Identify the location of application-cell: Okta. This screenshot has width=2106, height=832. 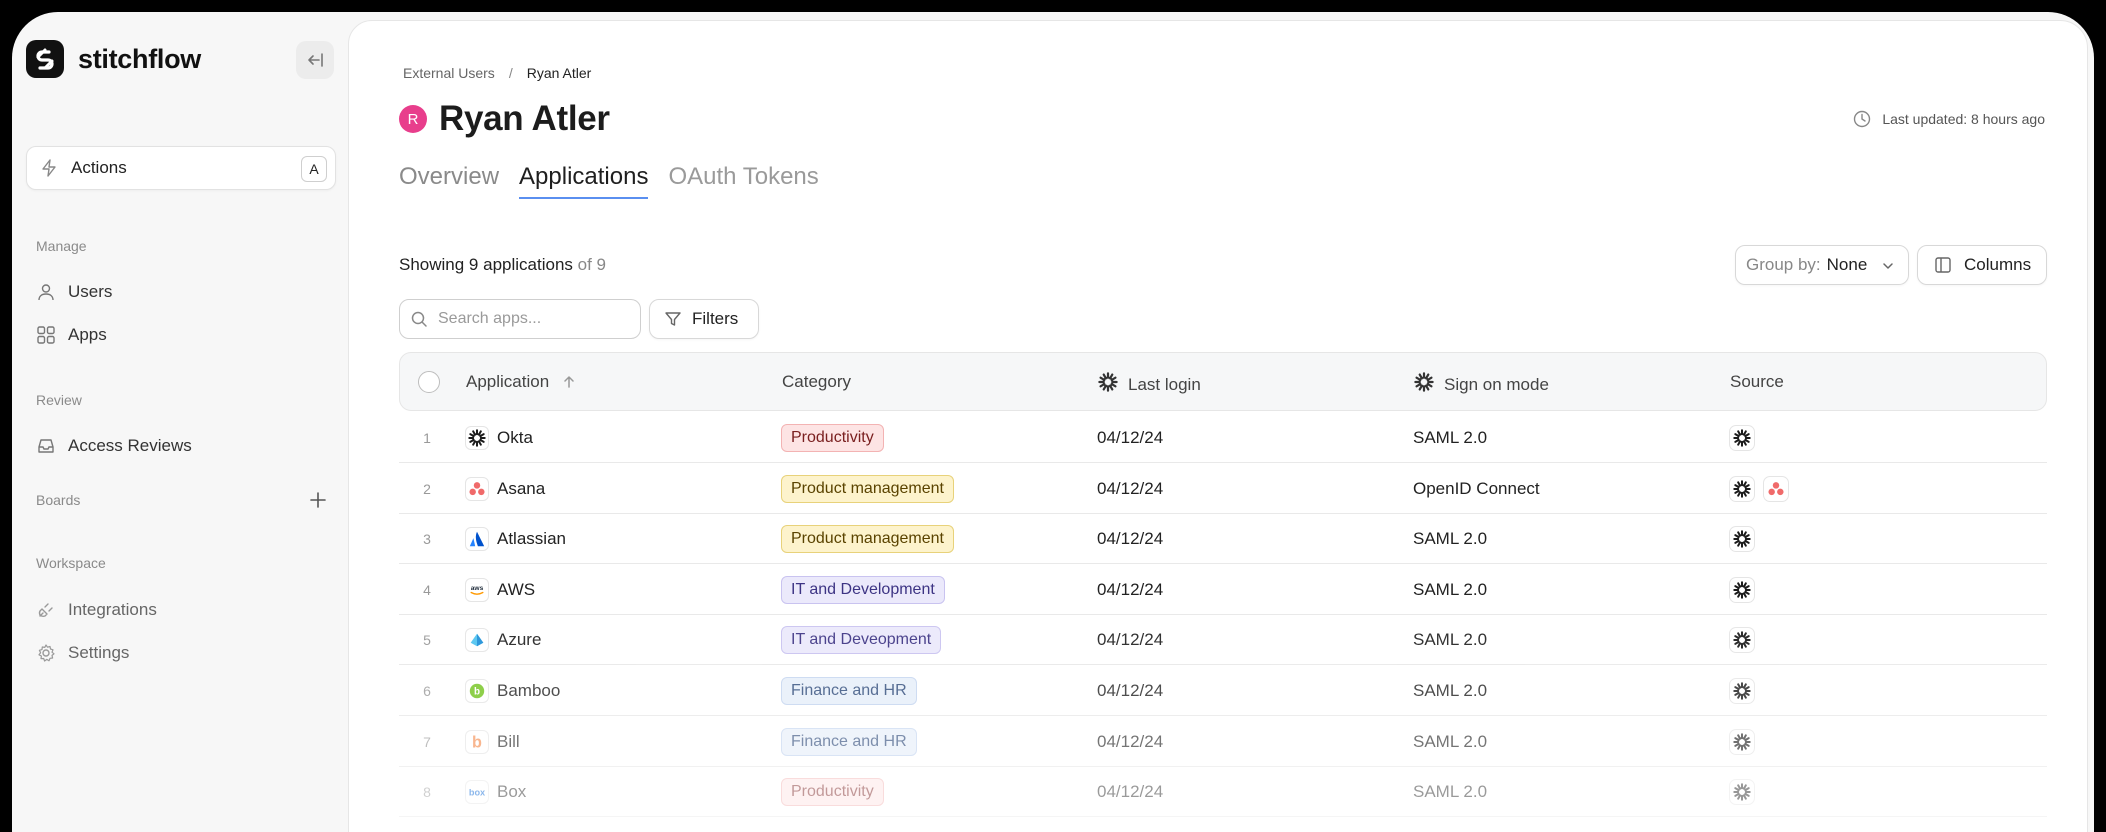
(499, 438).